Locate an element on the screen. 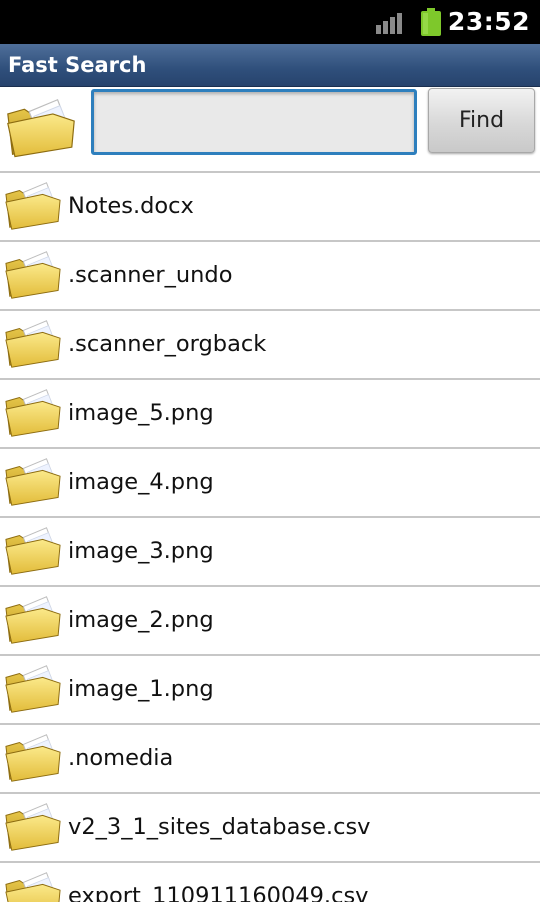 This screenshot has width=540, height=902. file-name: Notes.docx is located at coordinates (131, 206).